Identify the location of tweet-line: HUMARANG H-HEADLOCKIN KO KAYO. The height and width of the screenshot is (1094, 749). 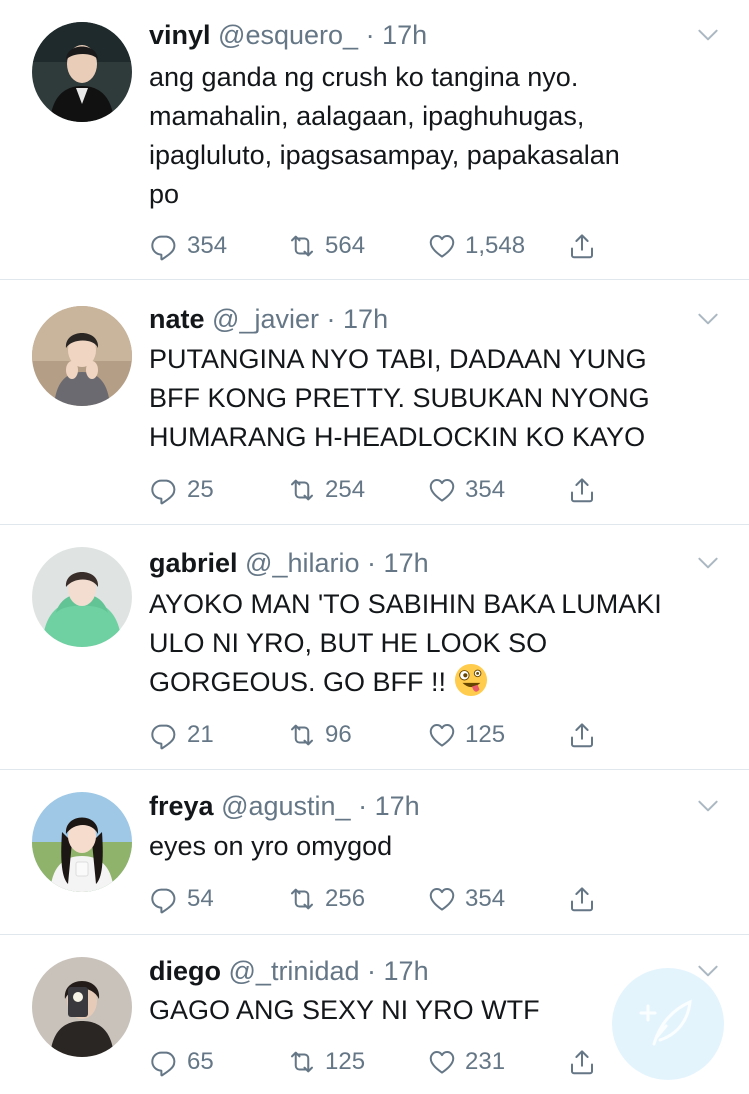
(397, 437).